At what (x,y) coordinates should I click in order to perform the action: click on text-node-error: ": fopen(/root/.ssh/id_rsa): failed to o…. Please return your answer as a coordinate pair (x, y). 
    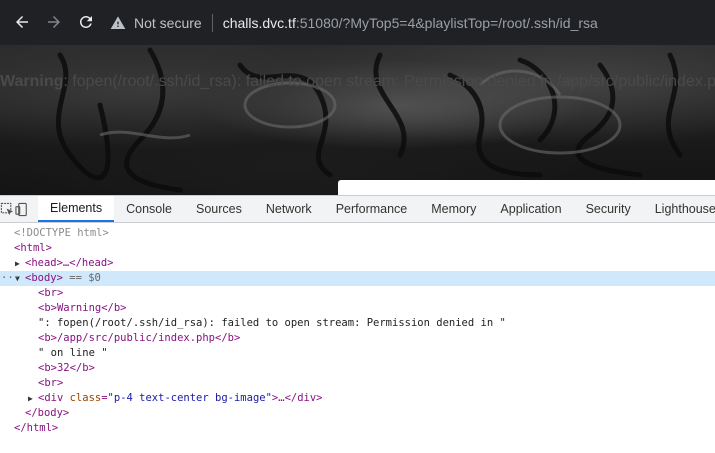
    Looking at the image, I should click on (272, 323).